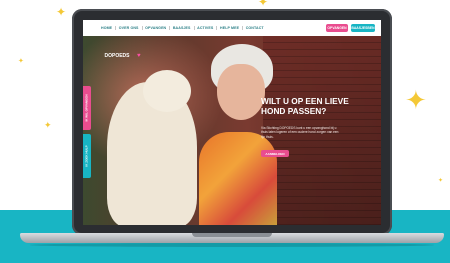 This screenshot has width=450, height=263. Describe the element at coordinates (232, 235) in the screenshot. I see `laptop-base-notch` at that location.